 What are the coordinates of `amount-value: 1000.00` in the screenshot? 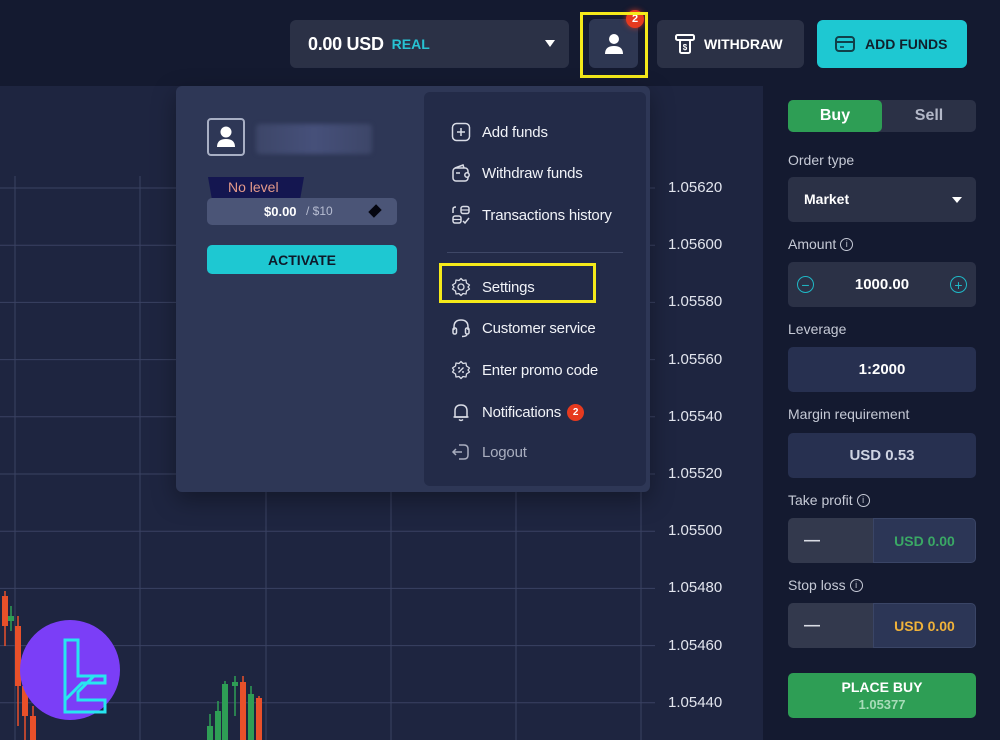 It's located at (882, 284).